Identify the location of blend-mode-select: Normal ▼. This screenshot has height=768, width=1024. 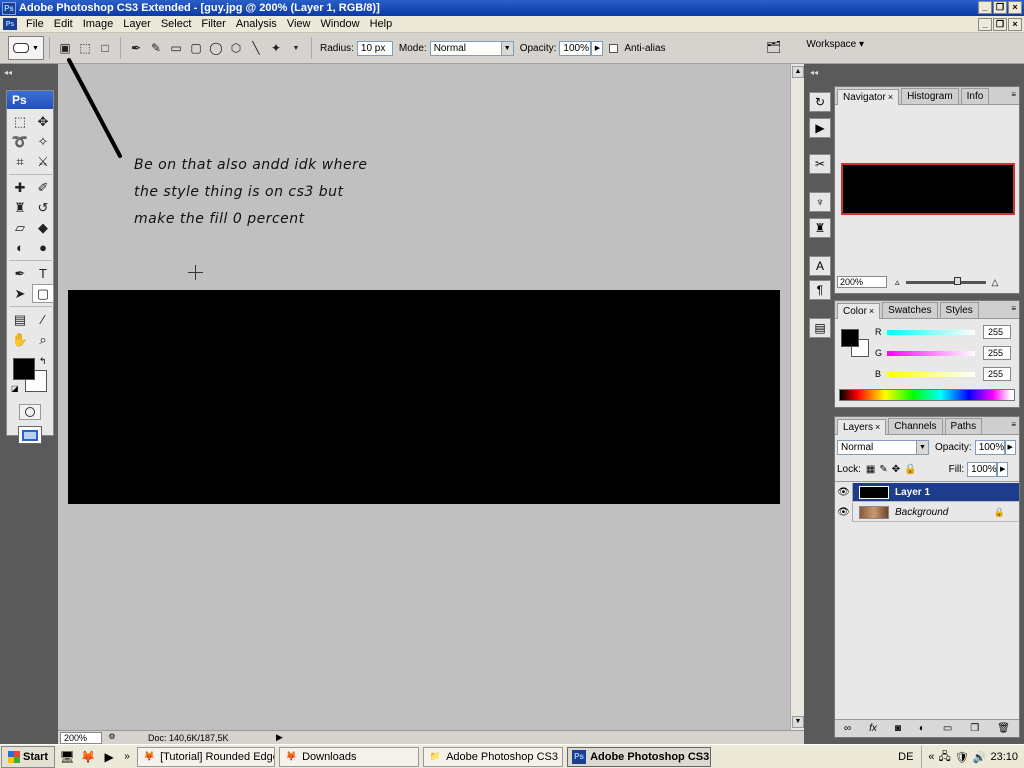
(883, 447).